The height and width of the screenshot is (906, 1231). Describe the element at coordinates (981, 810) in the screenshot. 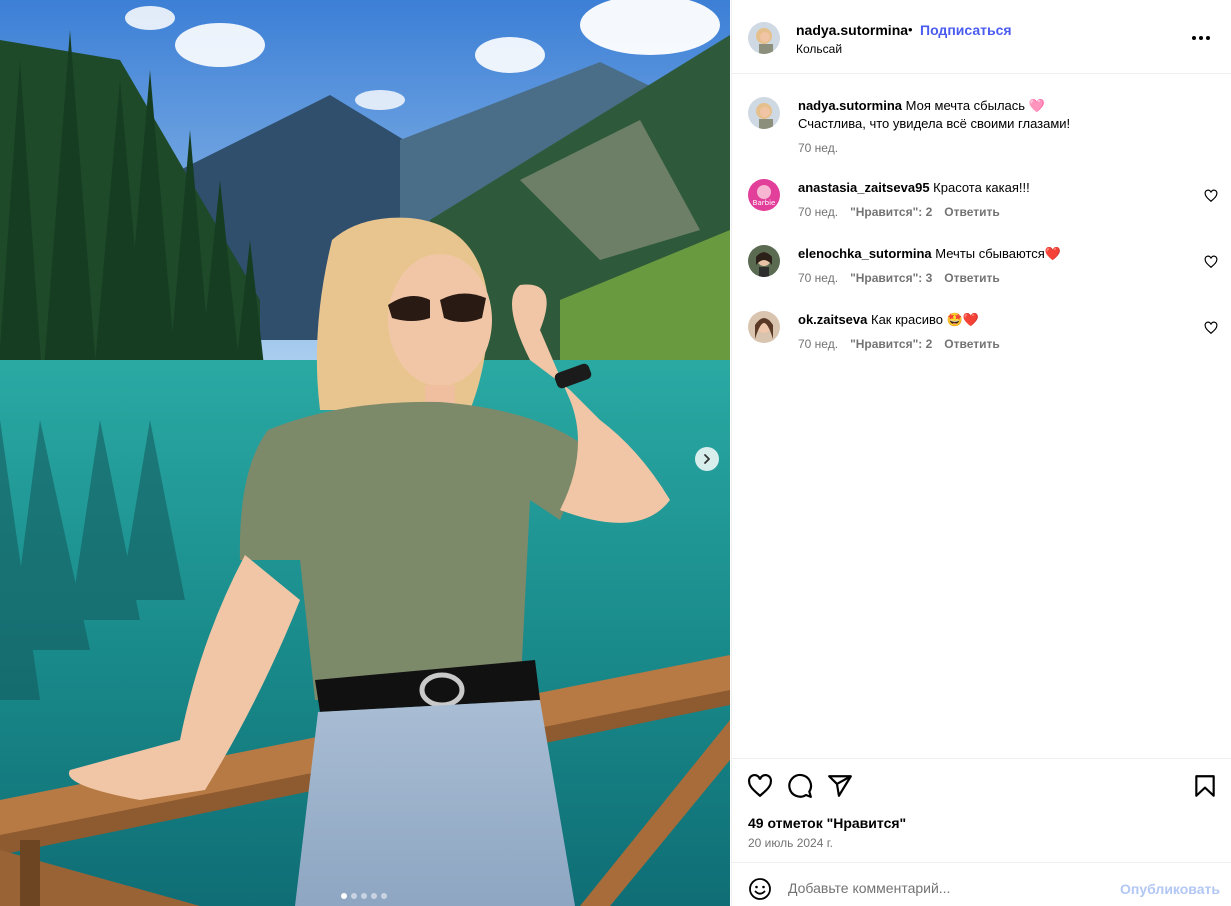

I see `post-actions: 49 отметок "Нравится" 20 июль 2024 г.` at that location.